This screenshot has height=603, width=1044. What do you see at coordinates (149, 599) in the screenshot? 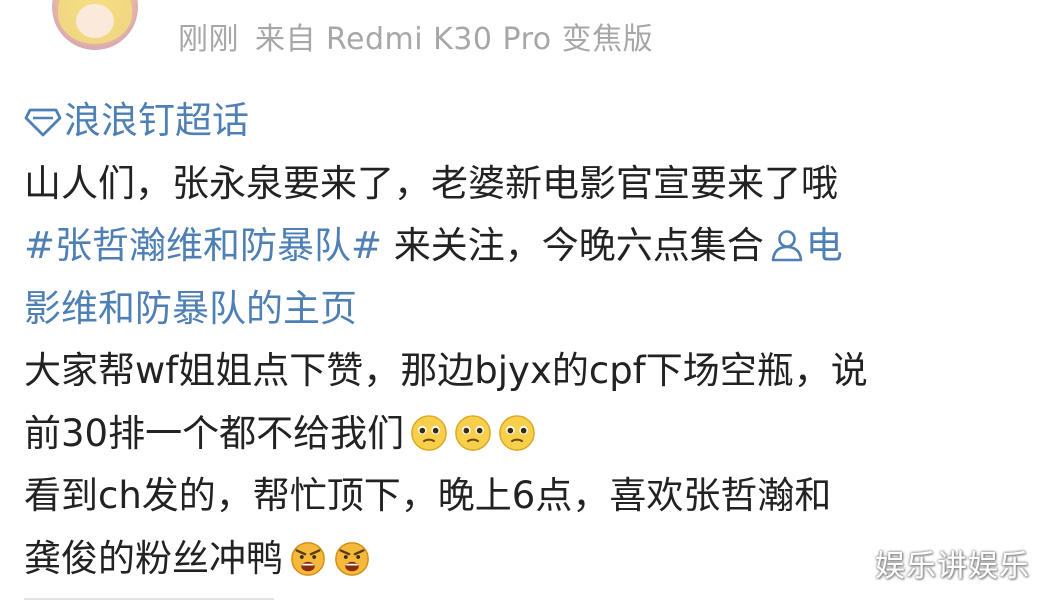
I see `divider` at bounding box center [149, 599].